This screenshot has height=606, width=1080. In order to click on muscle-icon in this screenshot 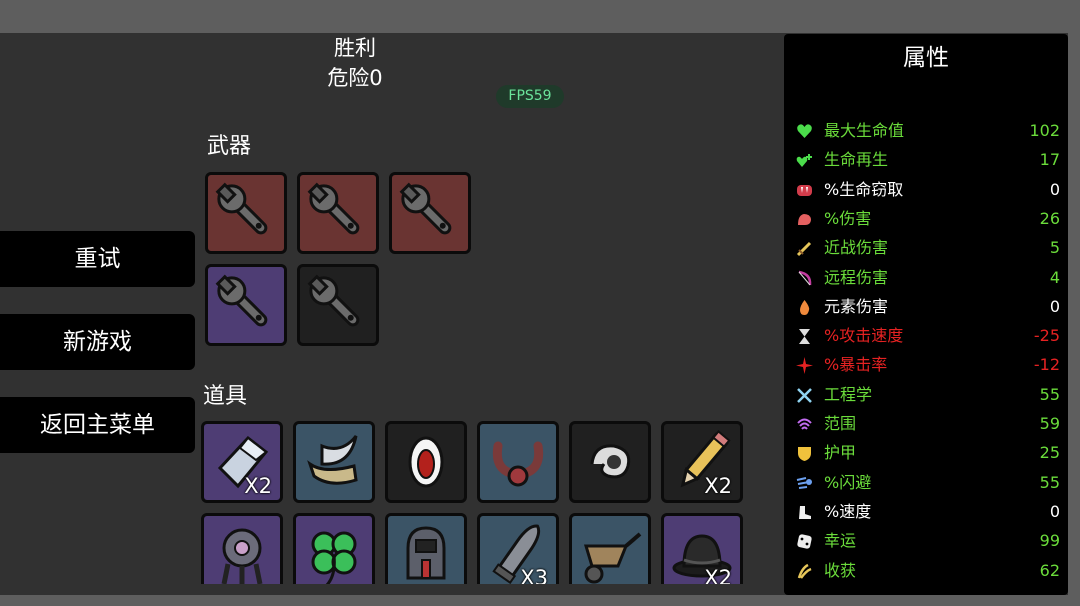, I will do `click(804, 219)`.